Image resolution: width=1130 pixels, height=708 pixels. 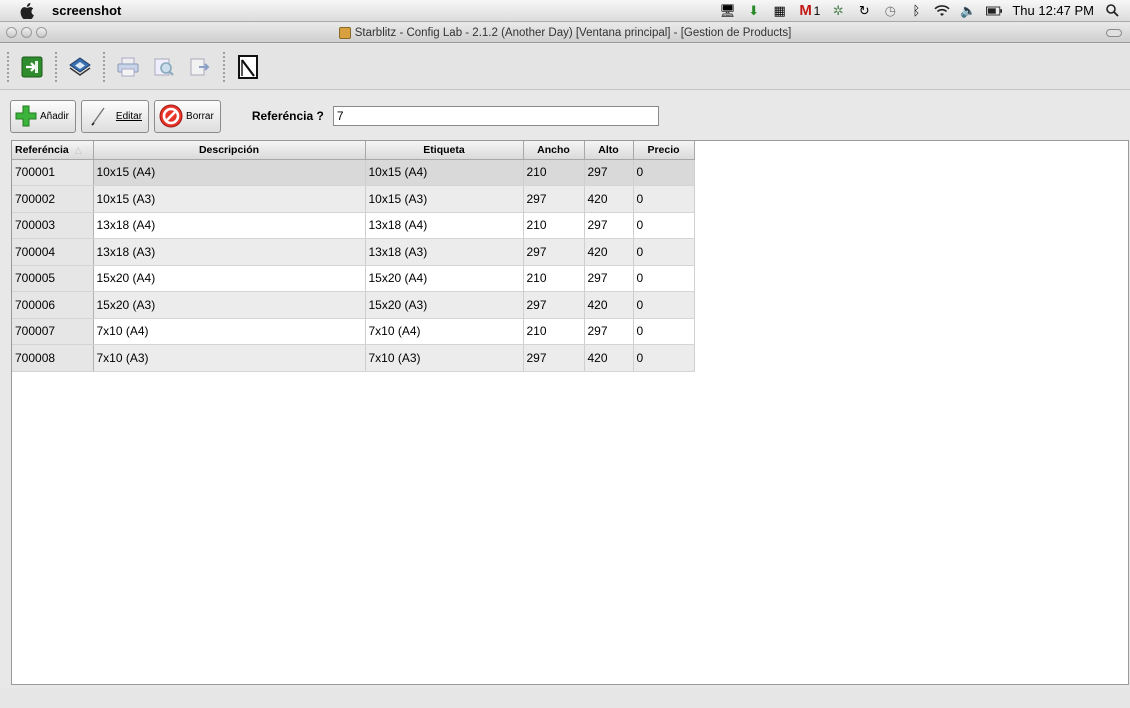 What do you see at coordinates (115, 116) in the screenshot?
I see `edit-button: Editar` at bounding box center [115, 116].